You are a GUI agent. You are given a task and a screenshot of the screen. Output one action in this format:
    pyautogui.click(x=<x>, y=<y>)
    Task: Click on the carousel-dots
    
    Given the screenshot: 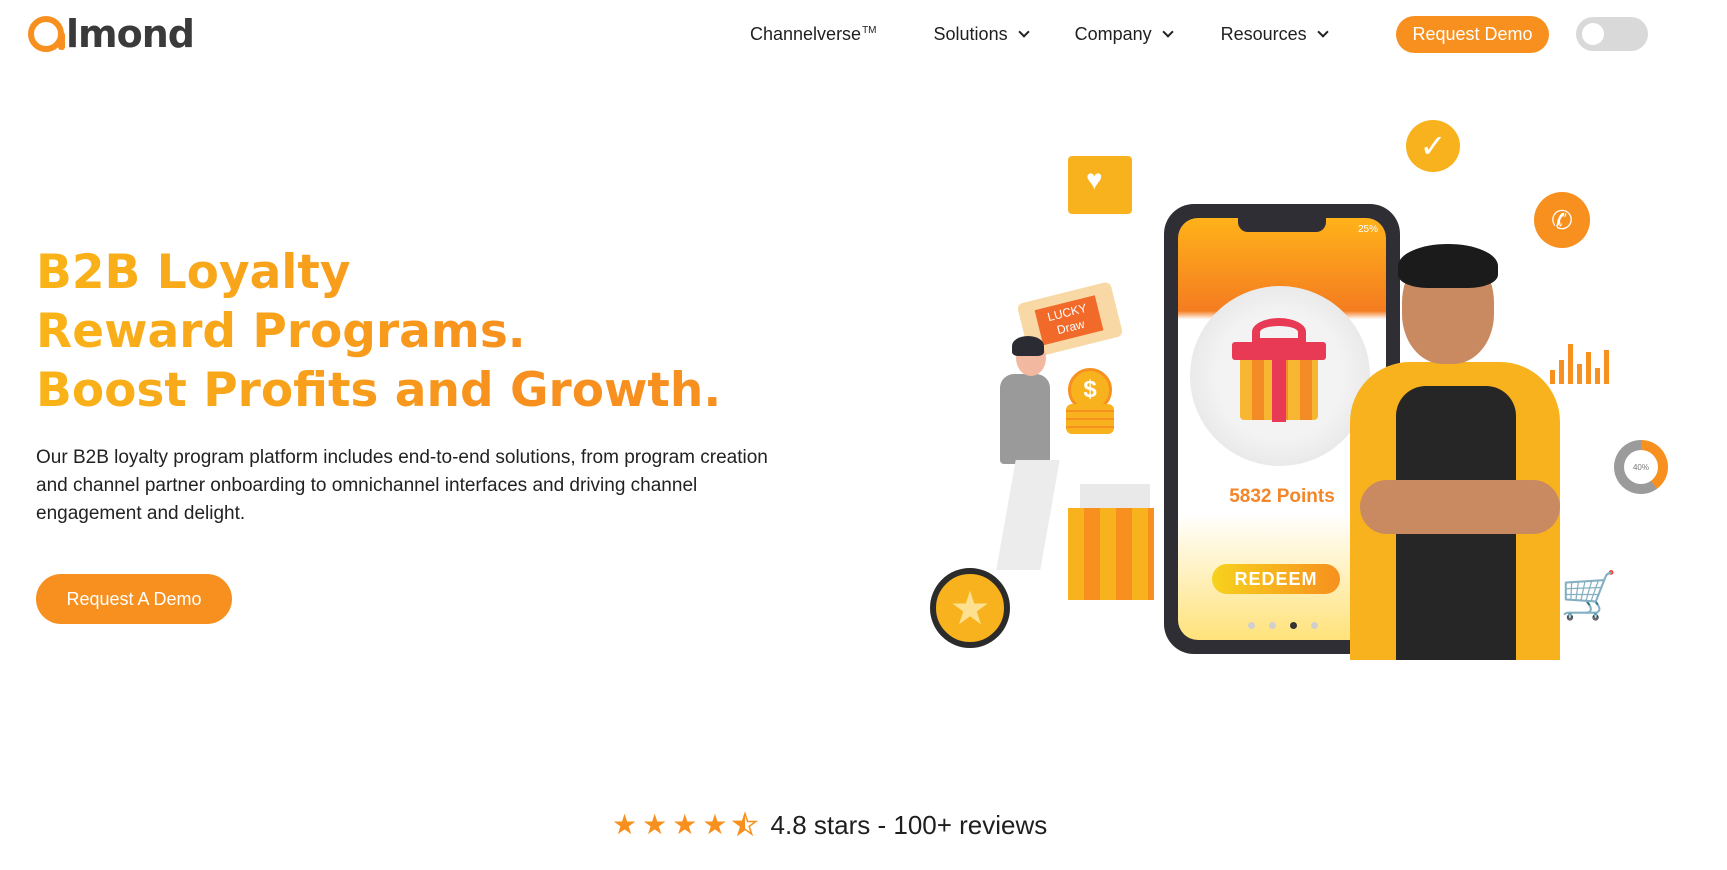 What is the action you would take?
    pyautogui.click(x=1283, y=625)
    